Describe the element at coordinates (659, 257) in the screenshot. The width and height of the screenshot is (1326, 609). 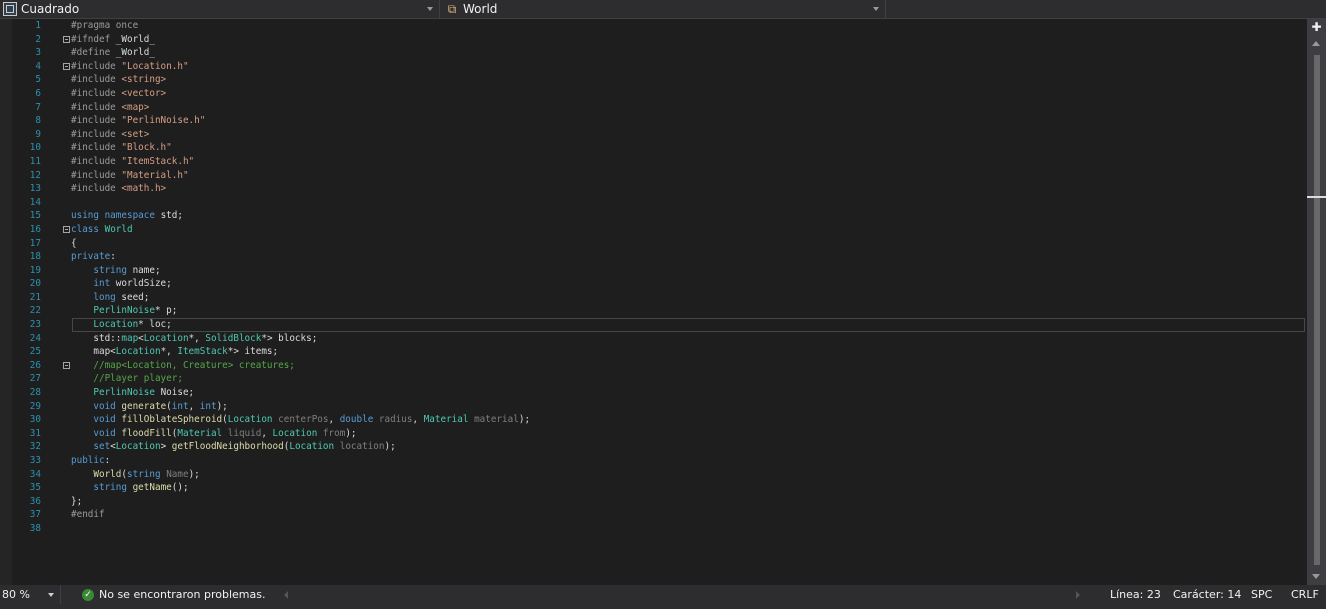
I see `code-line: 18 private:` at that location.